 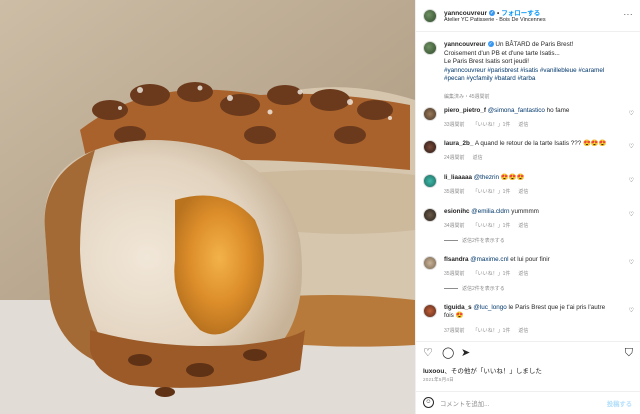 I want to click on comment-time: 37週間前, so click(x=454, y=331).